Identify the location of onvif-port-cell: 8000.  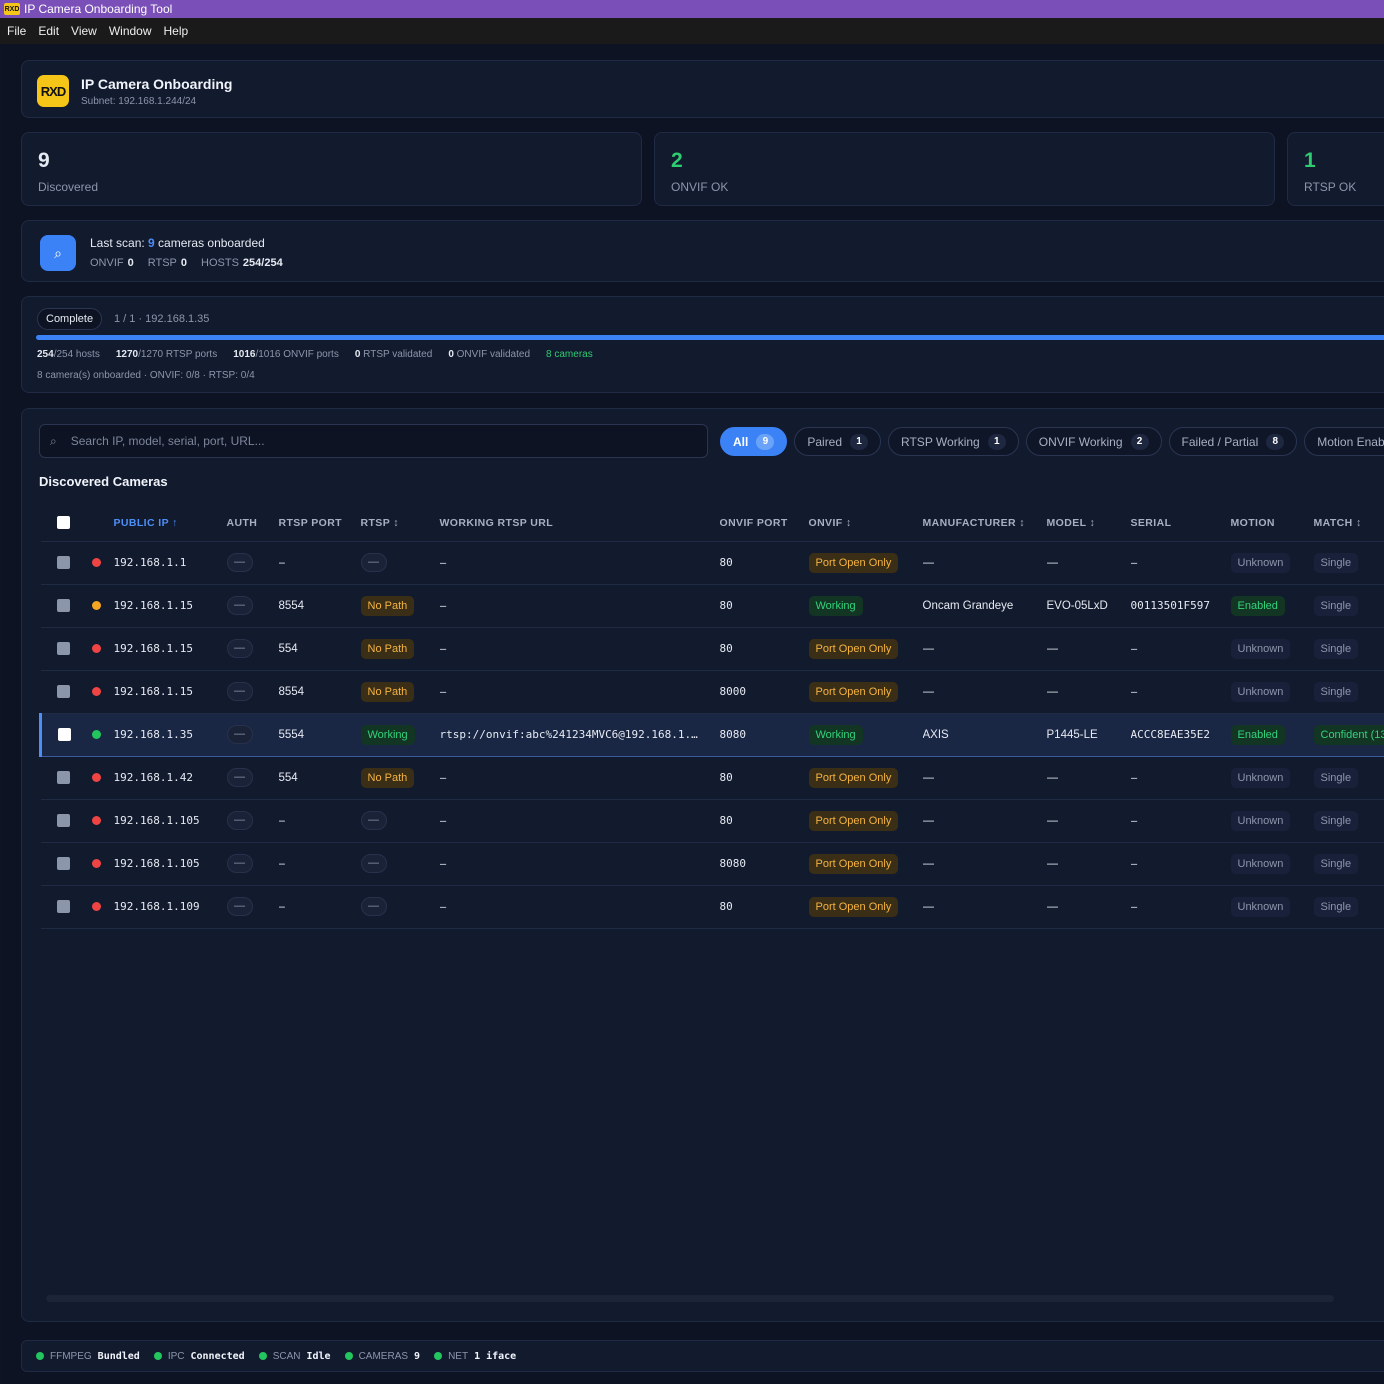
(764, 692).